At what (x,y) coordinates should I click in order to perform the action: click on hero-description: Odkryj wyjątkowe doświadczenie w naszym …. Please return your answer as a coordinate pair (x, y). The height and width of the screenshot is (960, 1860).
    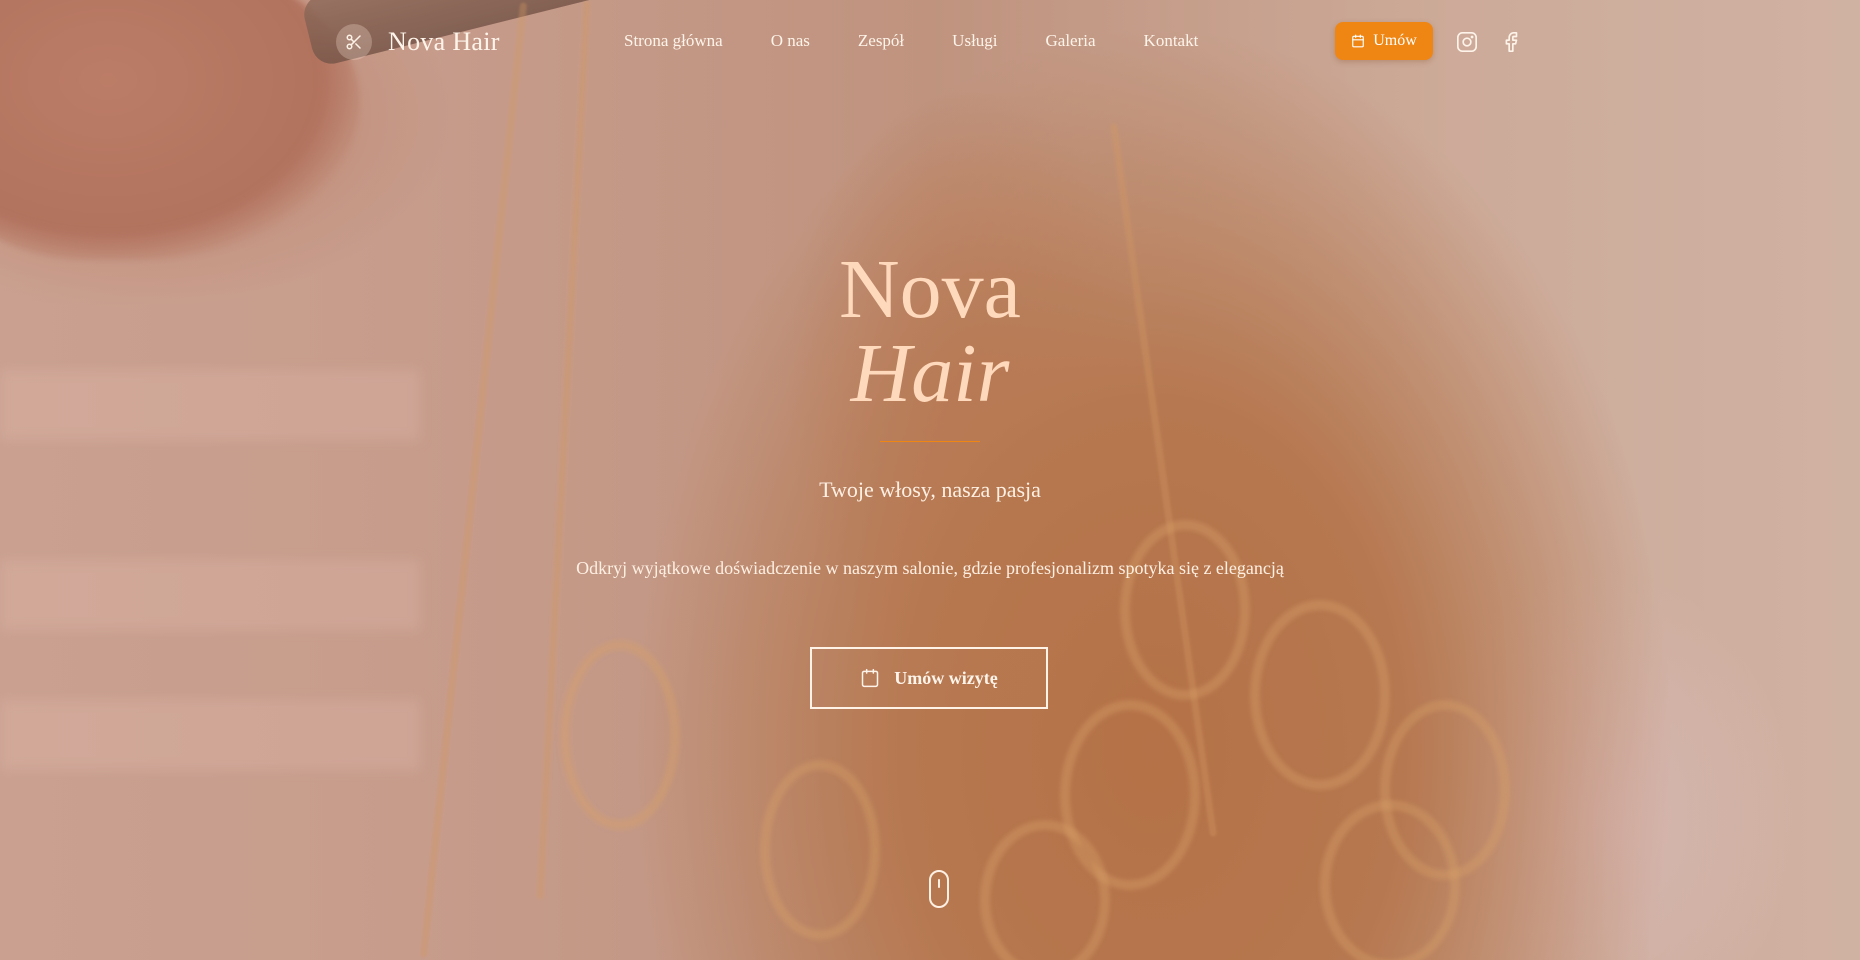
    Looking at the image, I should click on (930, 568).